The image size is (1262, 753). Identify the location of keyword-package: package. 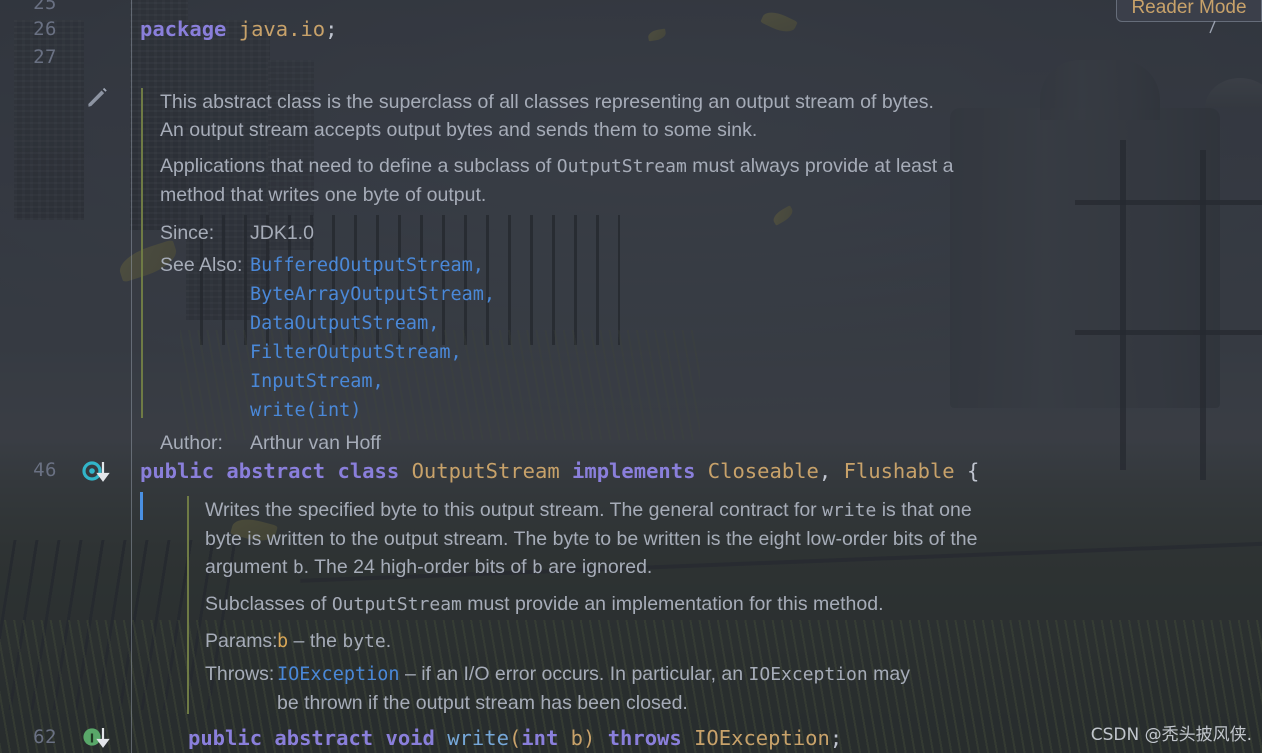
(183, 29).